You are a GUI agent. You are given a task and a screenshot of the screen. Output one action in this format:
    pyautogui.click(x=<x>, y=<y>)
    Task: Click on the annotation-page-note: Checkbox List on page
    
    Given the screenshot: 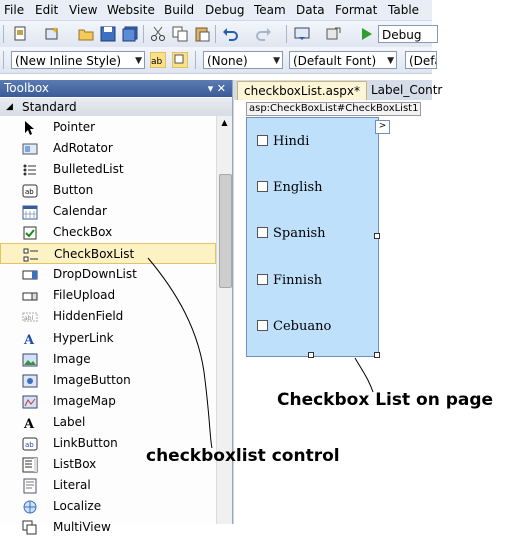 What is the action you would take?
    pyautogui.click(x=385, y=400)
    